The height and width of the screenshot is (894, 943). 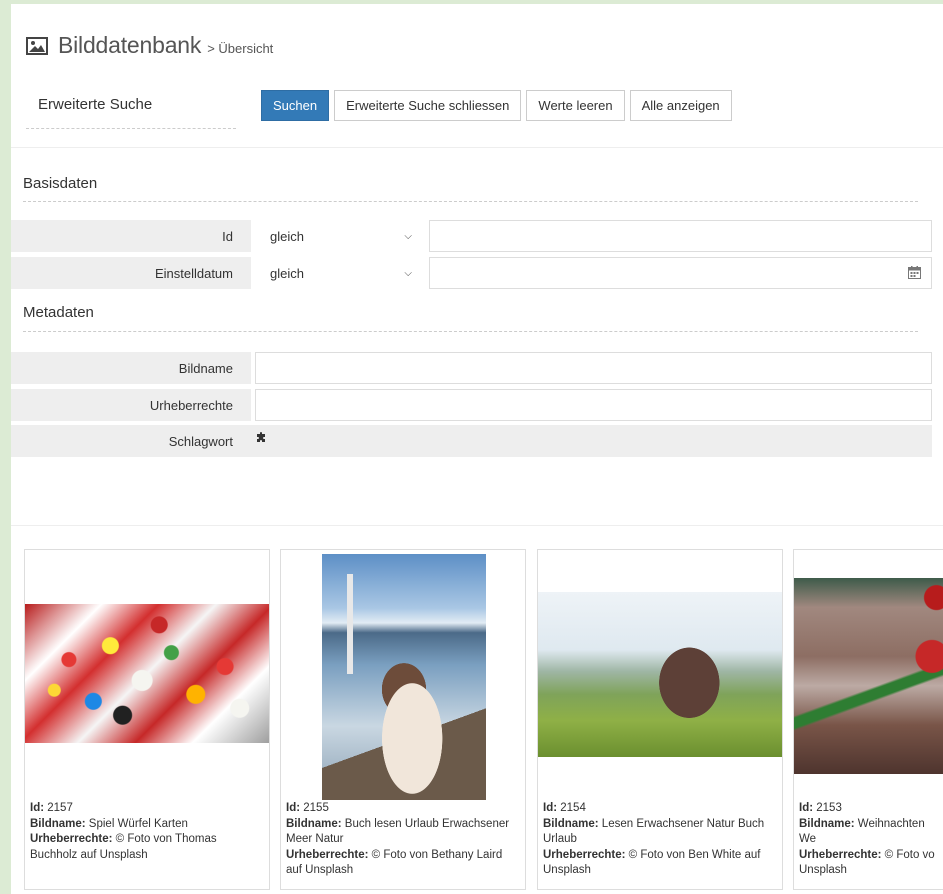 I want to click on page-title: Bilddatenbank, so click(x=130, y=45).